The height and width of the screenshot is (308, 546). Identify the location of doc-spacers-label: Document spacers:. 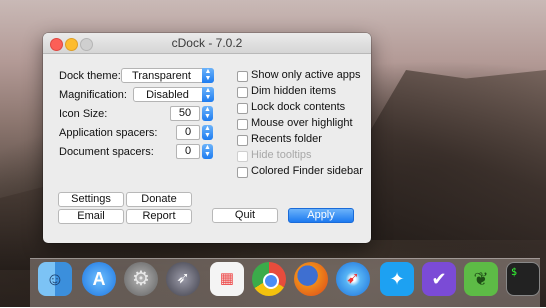
(106, 152).